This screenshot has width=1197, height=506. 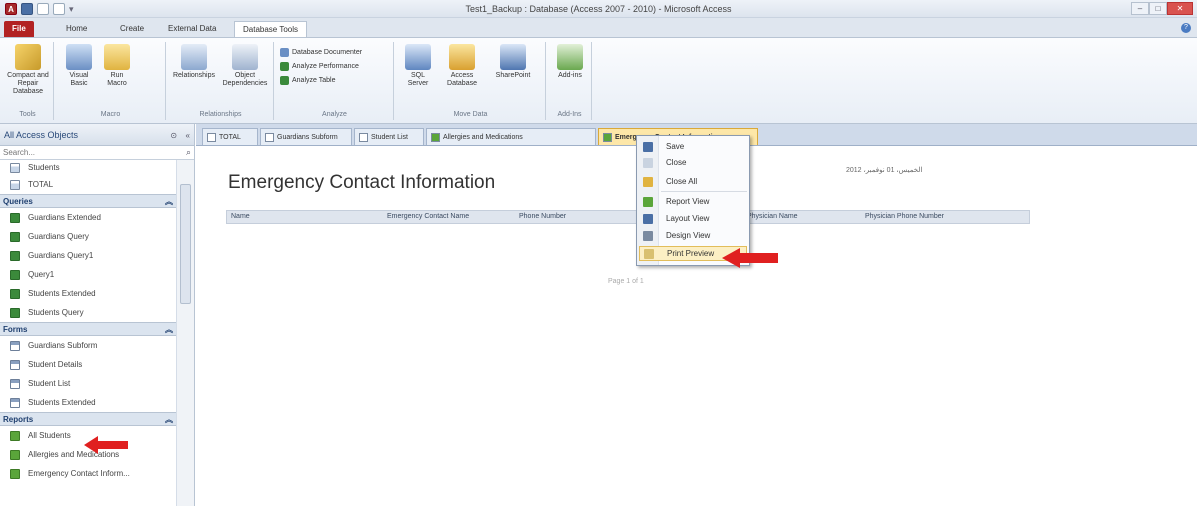 I want to click on nav-item-label: All Students, so click(x=49, y=435).